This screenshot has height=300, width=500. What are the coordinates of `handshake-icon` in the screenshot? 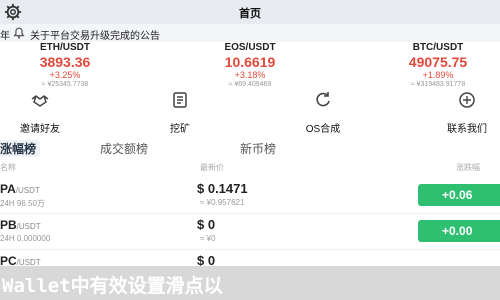 It's located at (40, 101).